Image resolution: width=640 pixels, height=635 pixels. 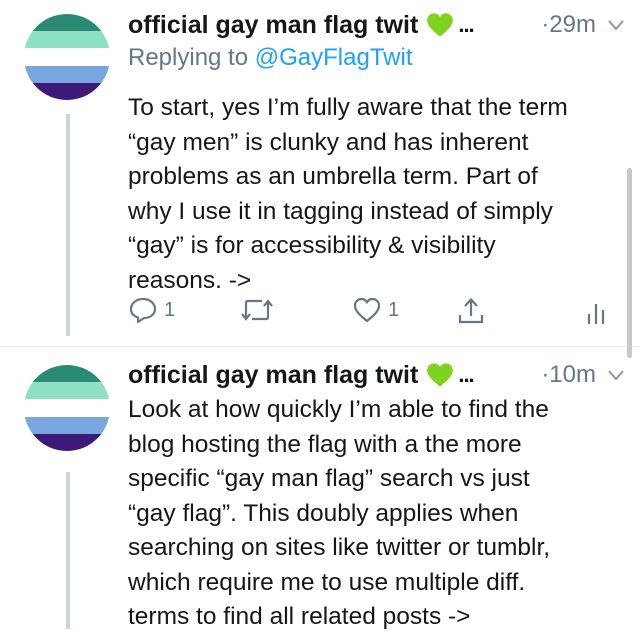 What do you see at coordinates (188, 57) in the screenshot?
I see `replying-prefix: Replying to` at bounding box center [188, 57].